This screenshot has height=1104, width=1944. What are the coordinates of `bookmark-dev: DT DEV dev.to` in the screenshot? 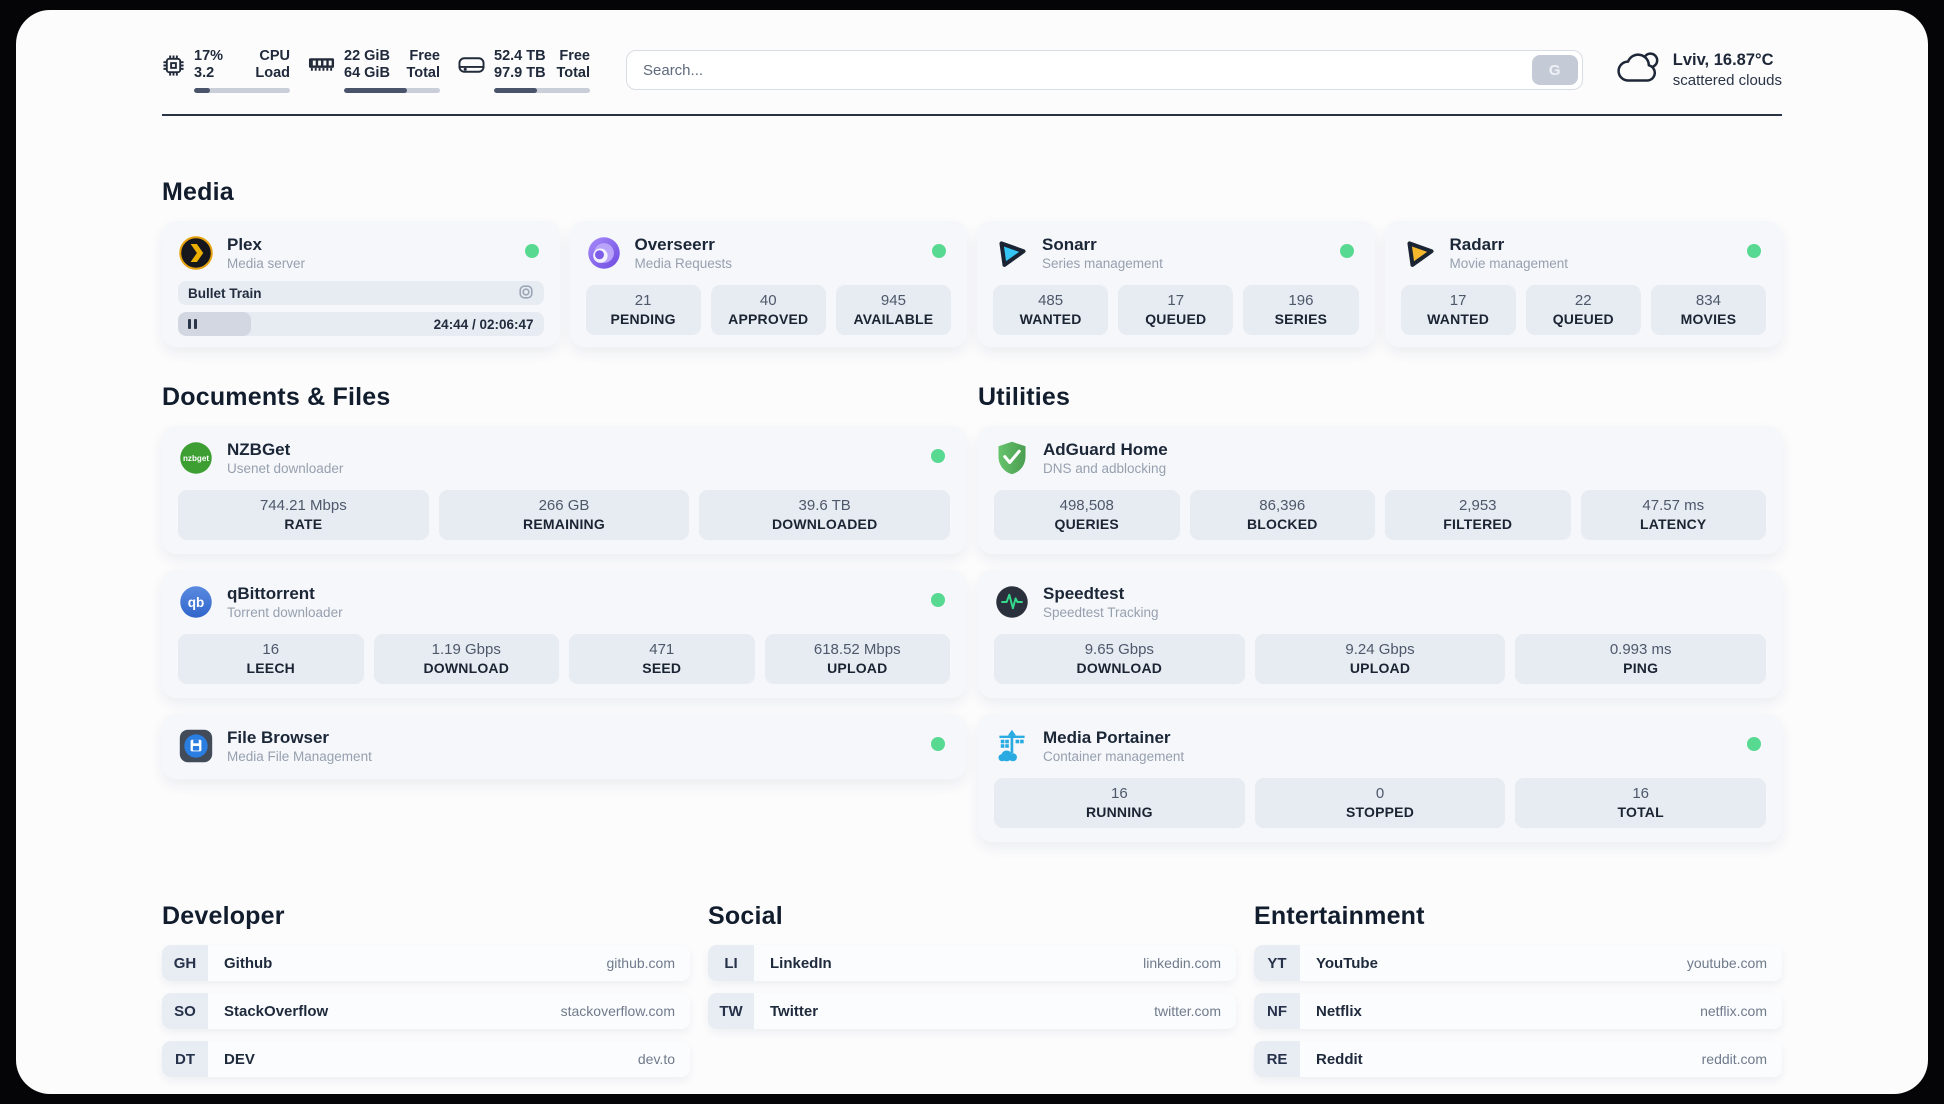 It's located at (426, 1059).